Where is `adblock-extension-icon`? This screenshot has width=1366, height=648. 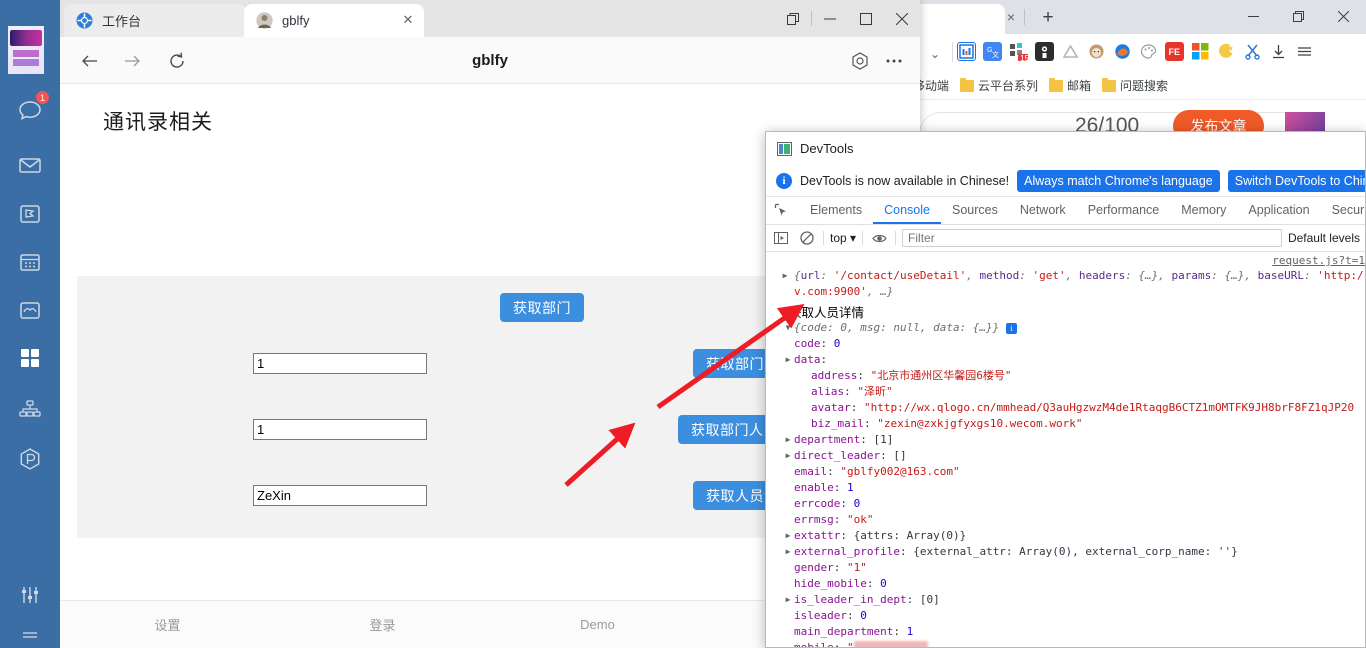
adblock-extension-icon is located at coordinates (1070, 51).